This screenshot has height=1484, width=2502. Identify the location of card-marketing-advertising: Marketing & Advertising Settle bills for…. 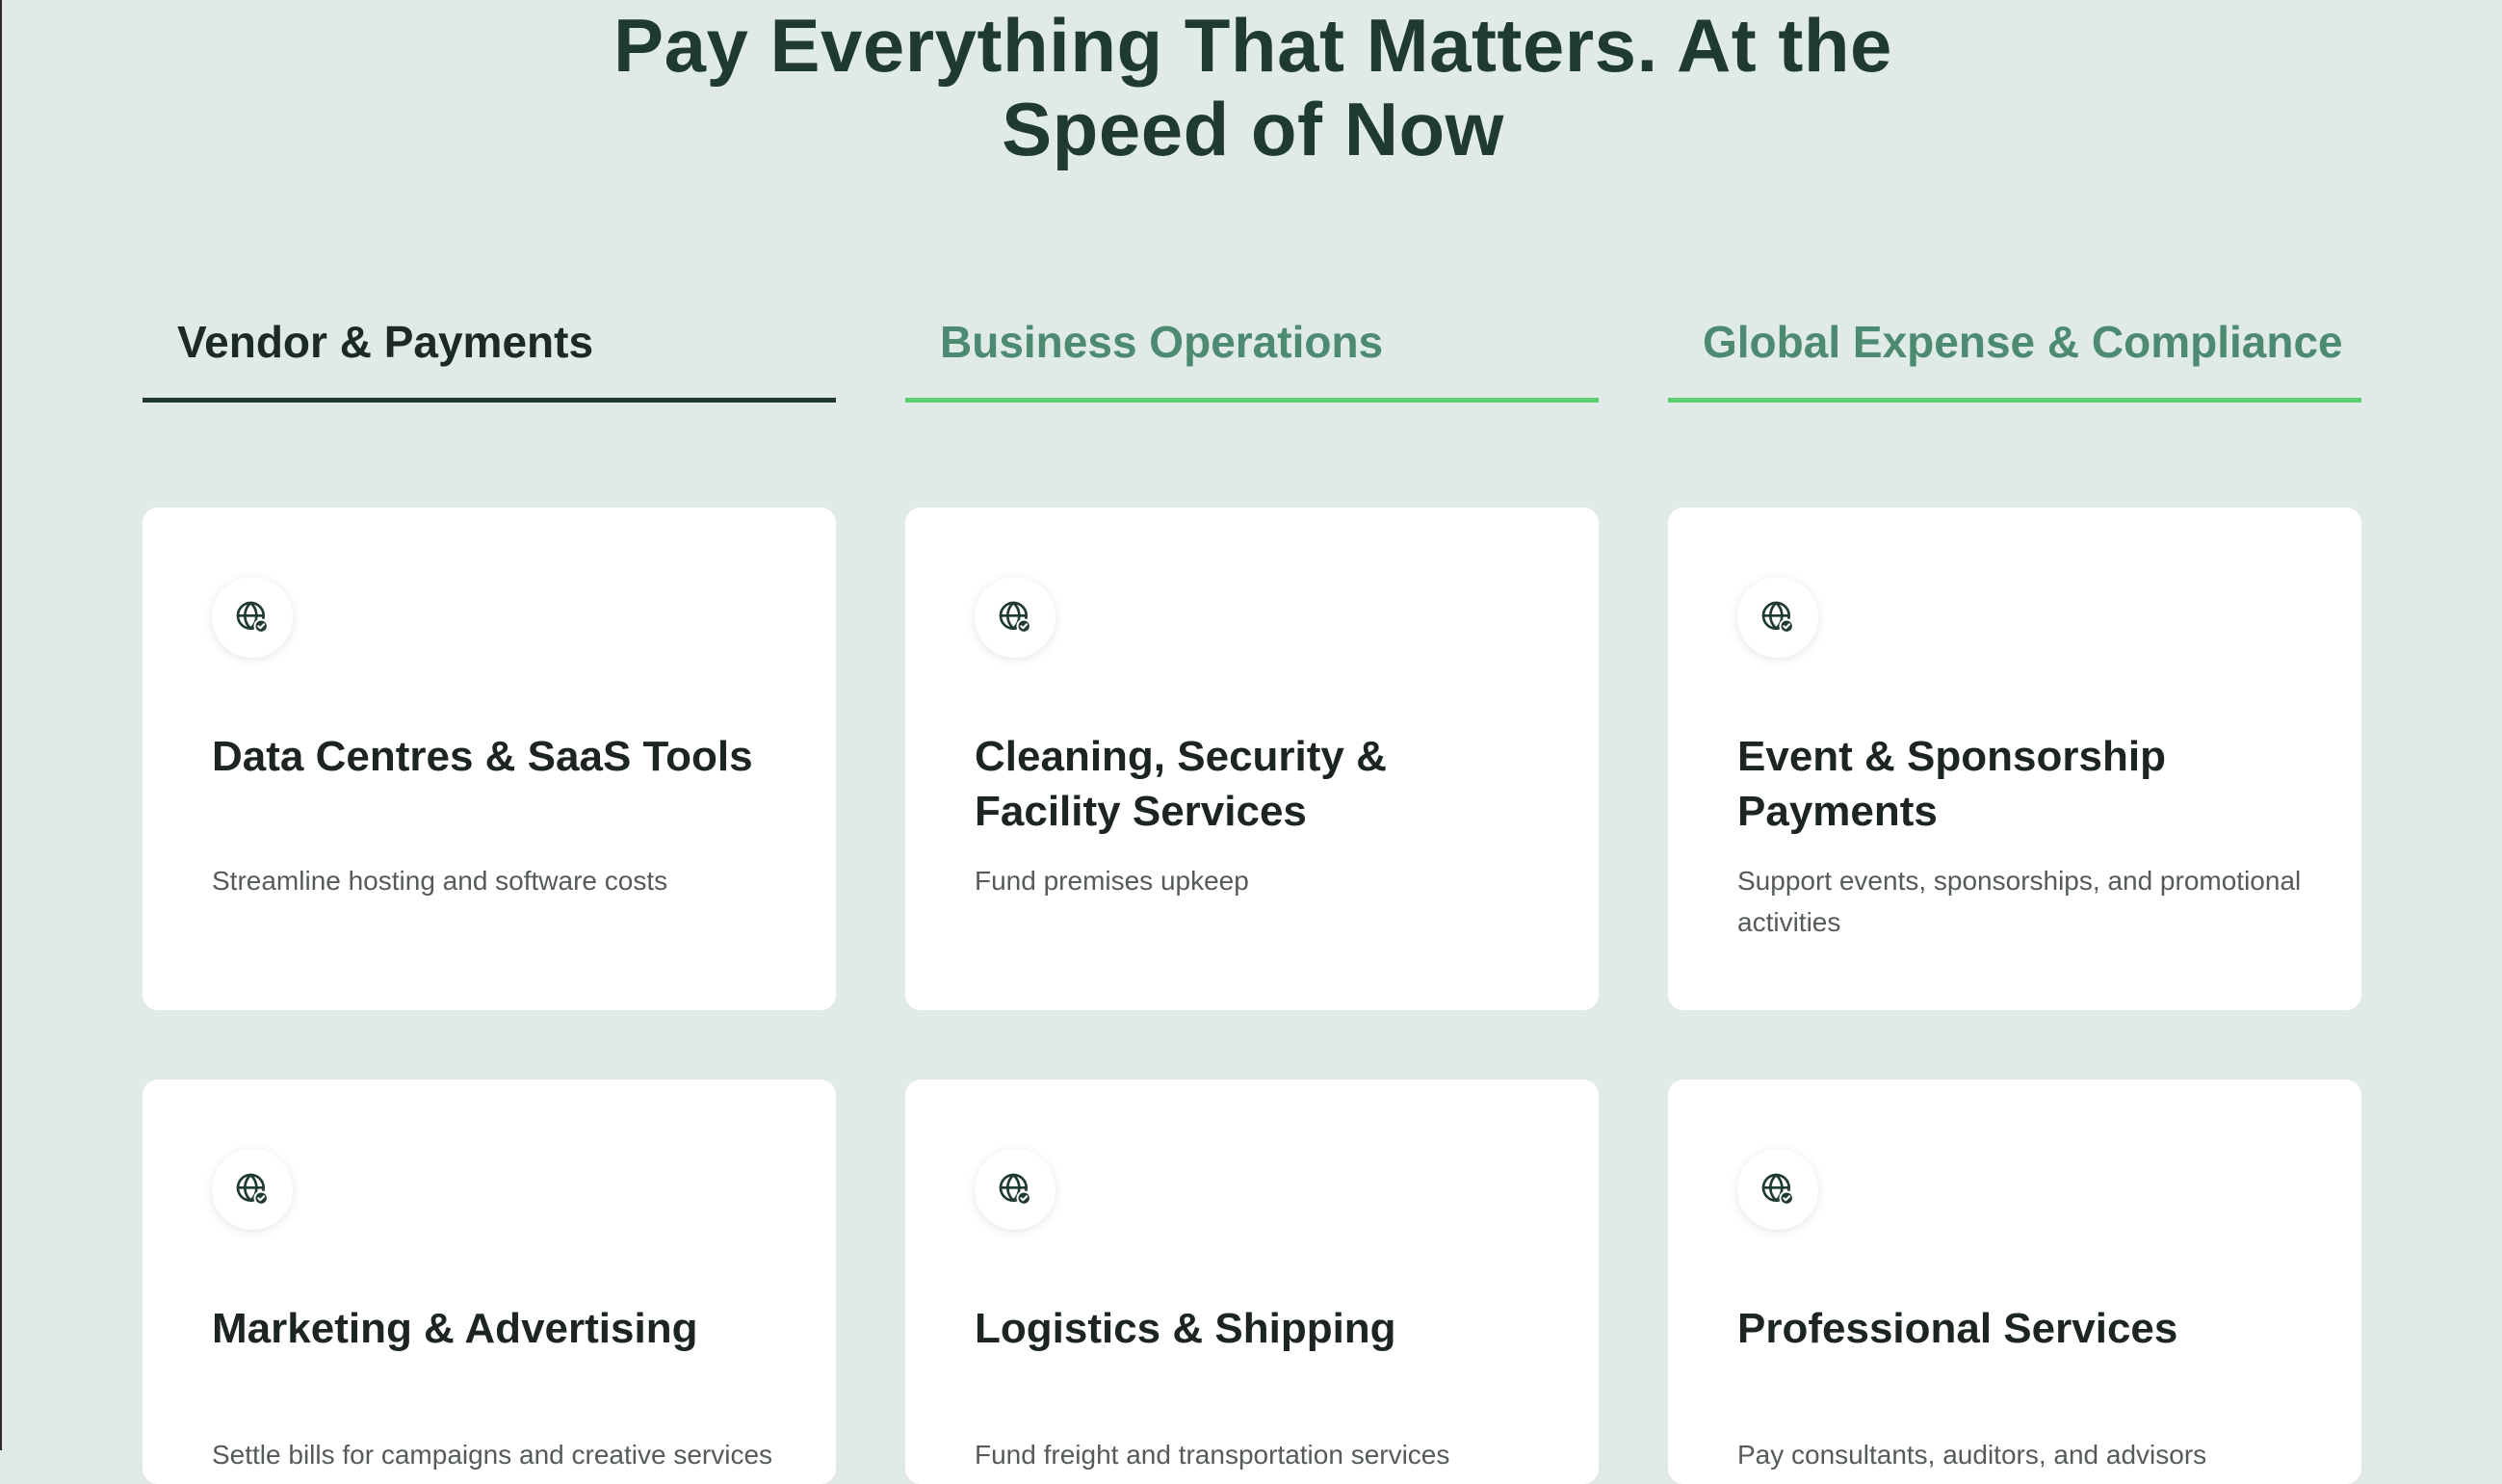
(489, 1282).